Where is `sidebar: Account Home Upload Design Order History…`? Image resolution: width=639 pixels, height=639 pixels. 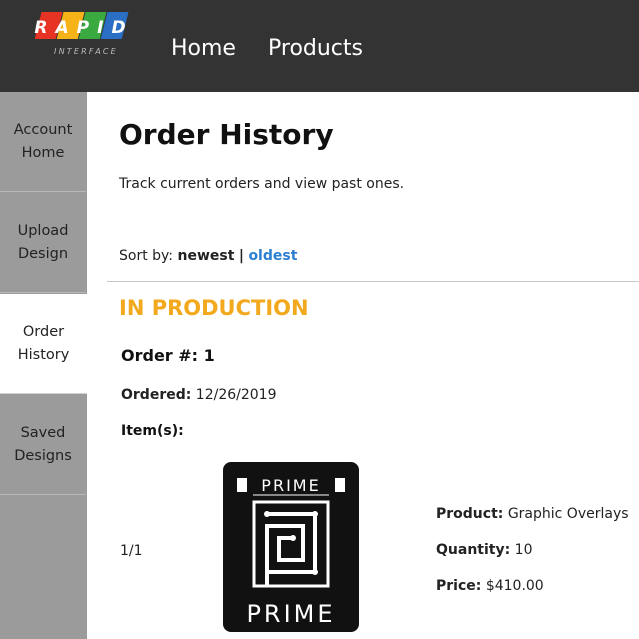
sidebar: Account Home Upload Design Order History… is located at coordinates (43, 365).